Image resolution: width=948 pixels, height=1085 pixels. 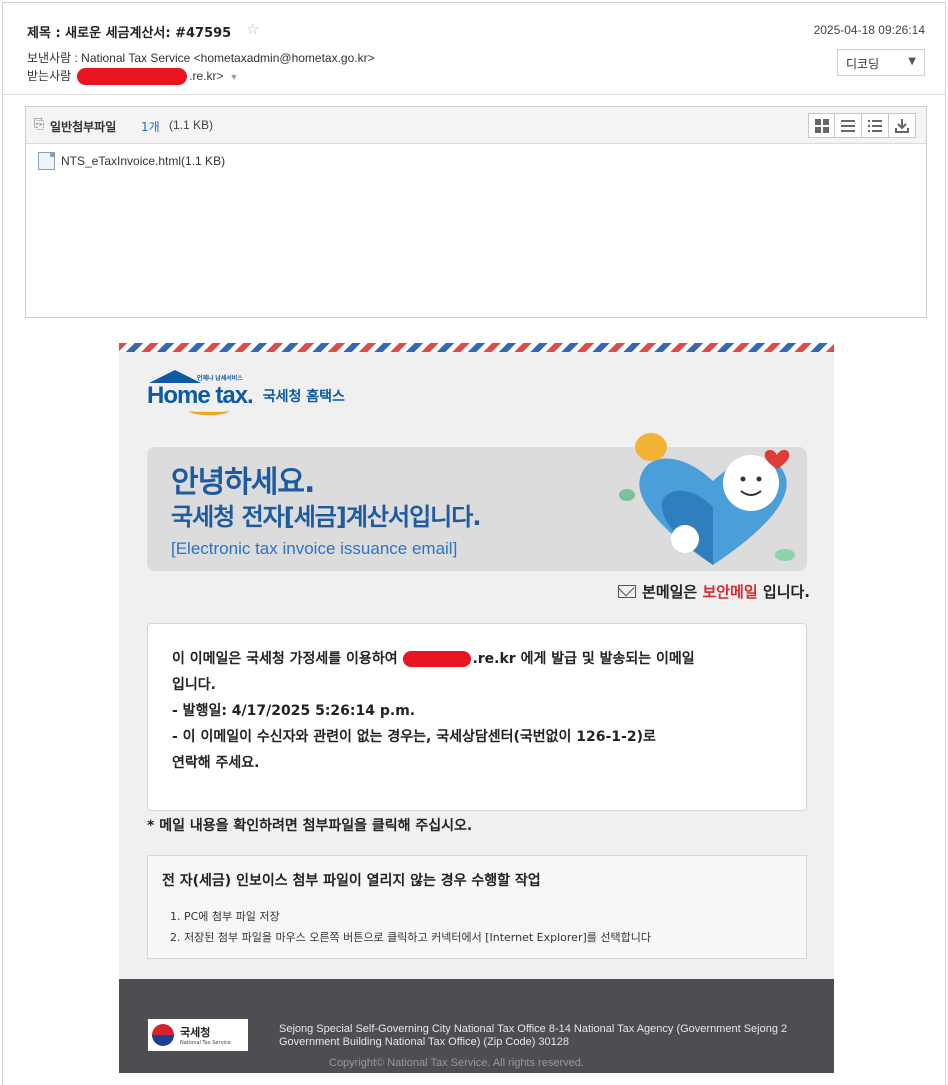 What do you see at coordinates (220, 379) in the screenshot?
I see `hometax-logo-tagline: 언제나 납세서비스` at bounding box center [220, 379].